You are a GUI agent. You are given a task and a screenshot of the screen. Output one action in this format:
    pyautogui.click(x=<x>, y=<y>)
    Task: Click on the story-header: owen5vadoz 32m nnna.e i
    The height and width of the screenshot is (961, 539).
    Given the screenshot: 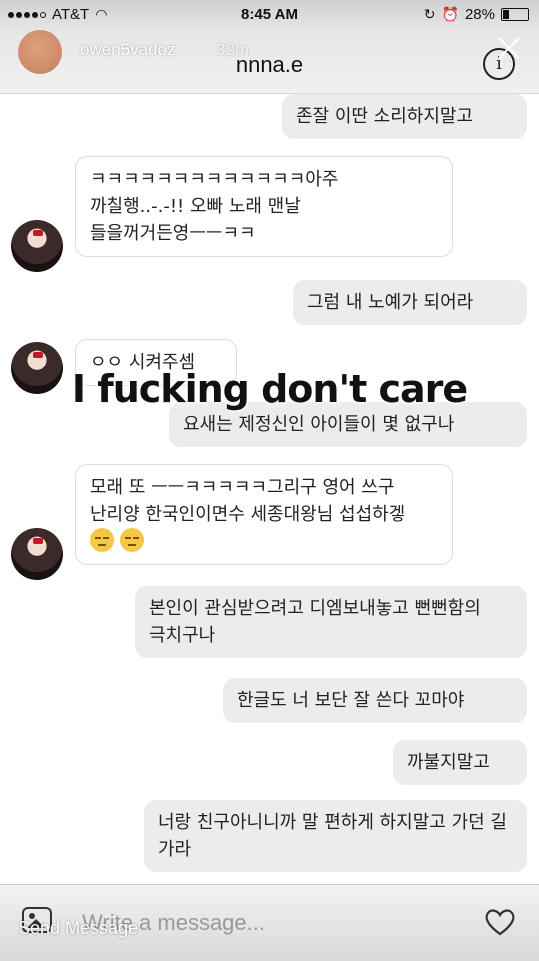 What is the action you would take?
    pyautogui.click(x=269, y=62)
    